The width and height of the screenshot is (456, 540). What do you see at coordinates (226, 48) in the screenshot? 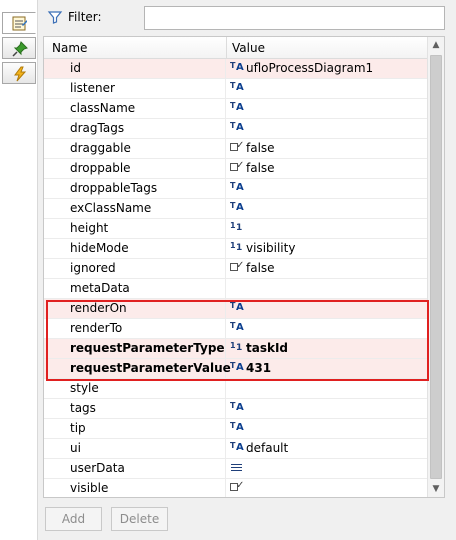
I see `column-divider` at bounding box center [226, 48].